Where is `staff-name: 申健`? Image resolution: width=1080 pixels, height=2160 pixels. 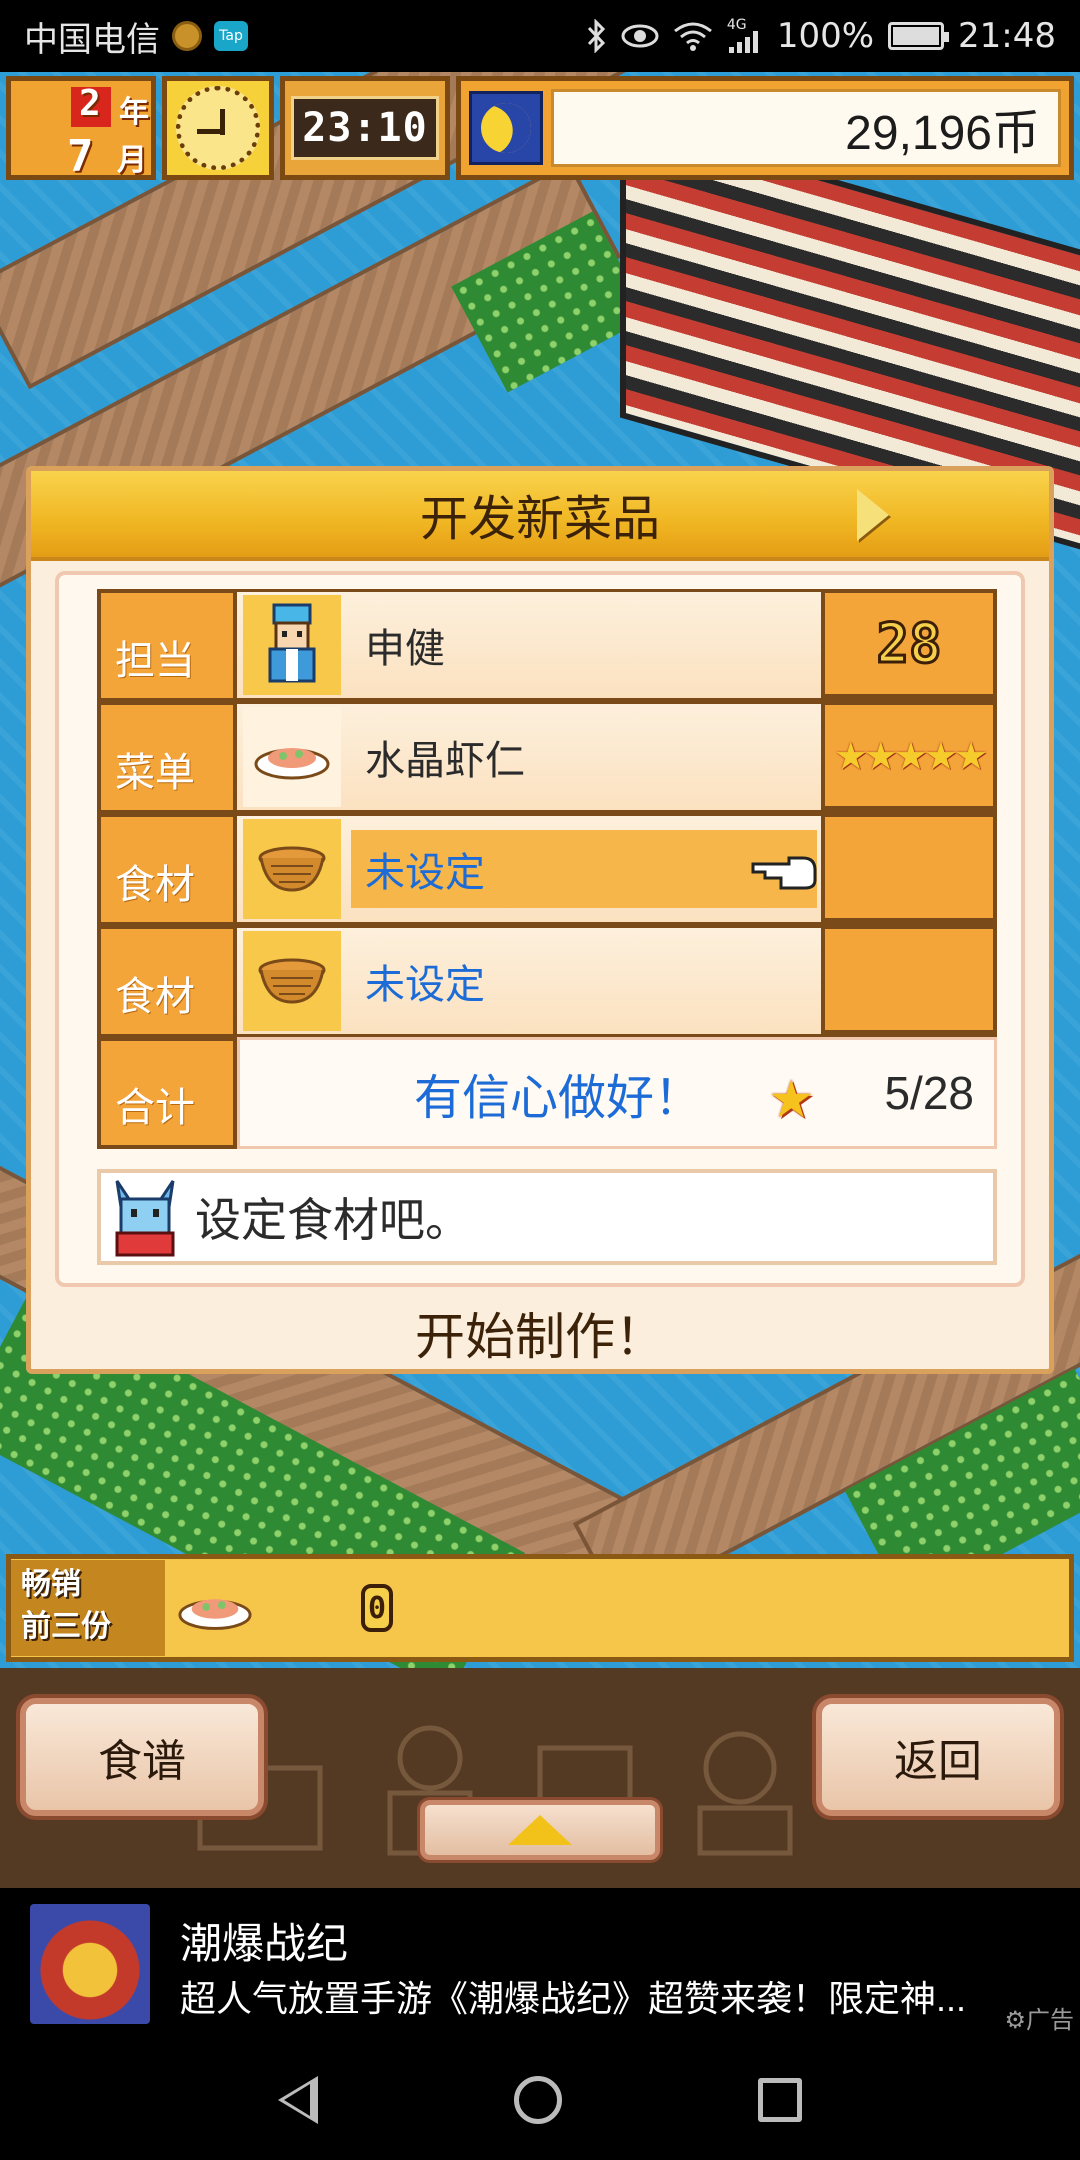
staff-name: 申健 is located at coordinates (405, 649).